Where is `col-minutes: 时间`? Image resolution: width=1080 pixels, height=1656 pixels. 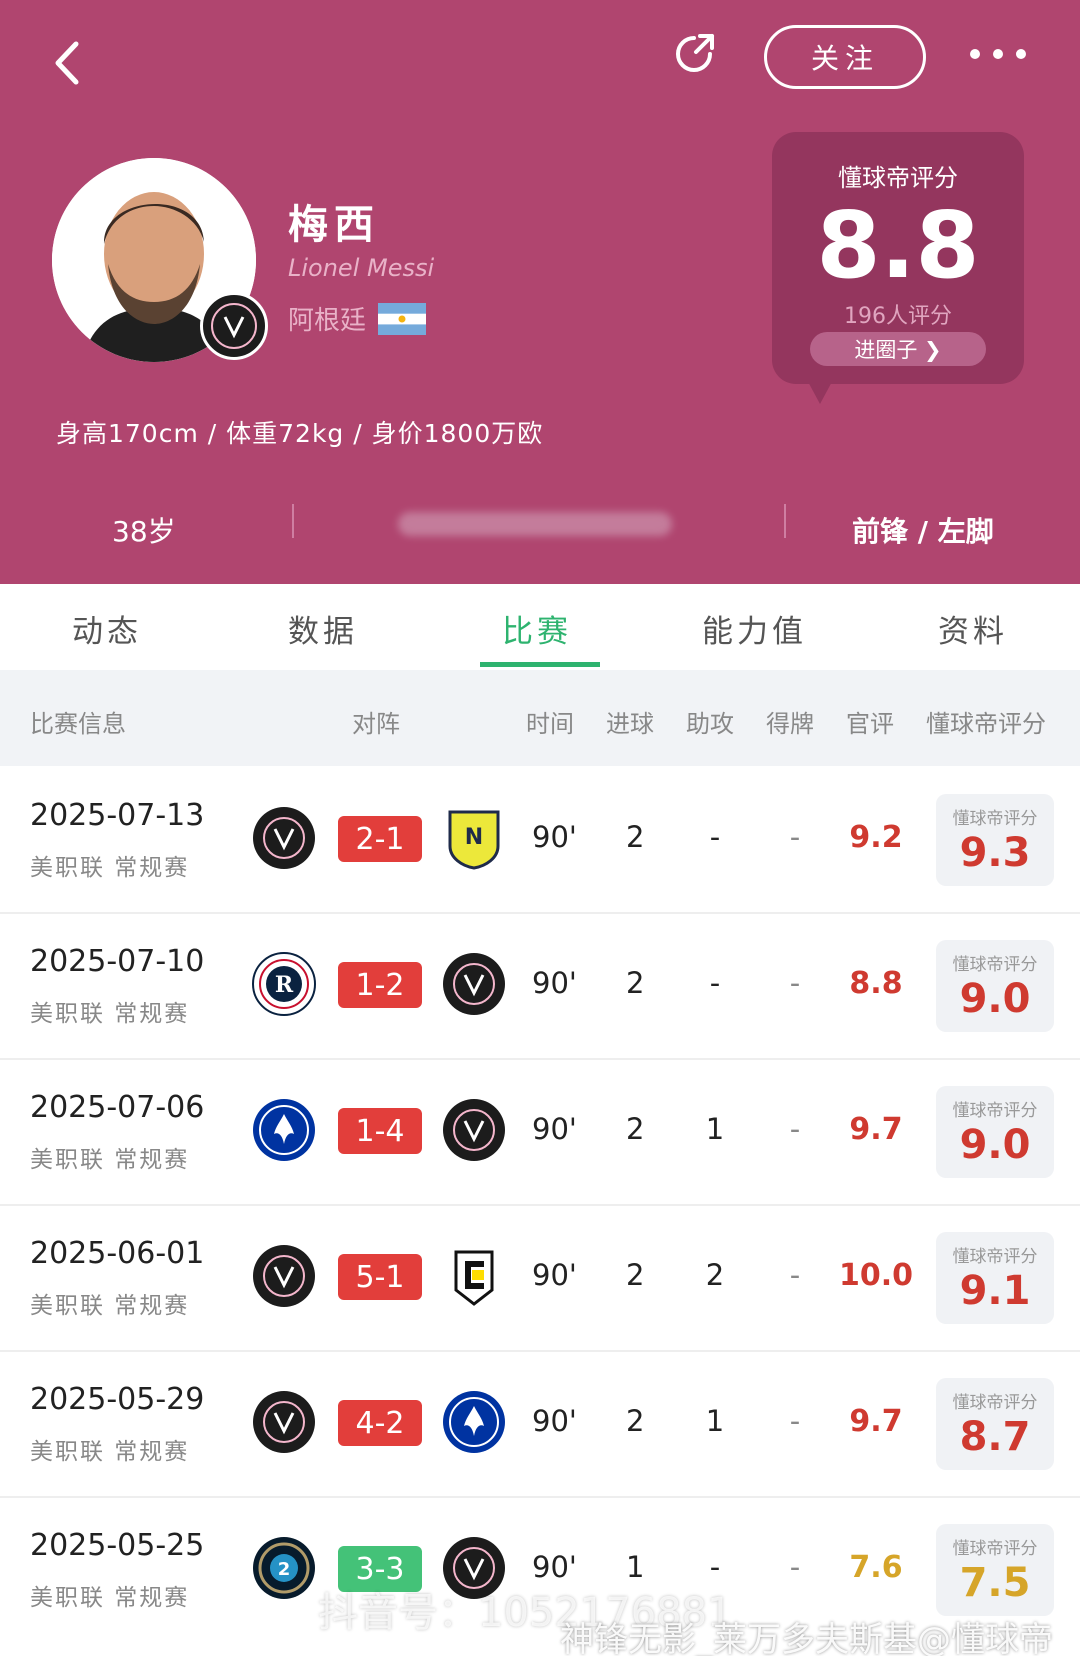 col-minutes: 时间 is located at coordinates (550, 724).